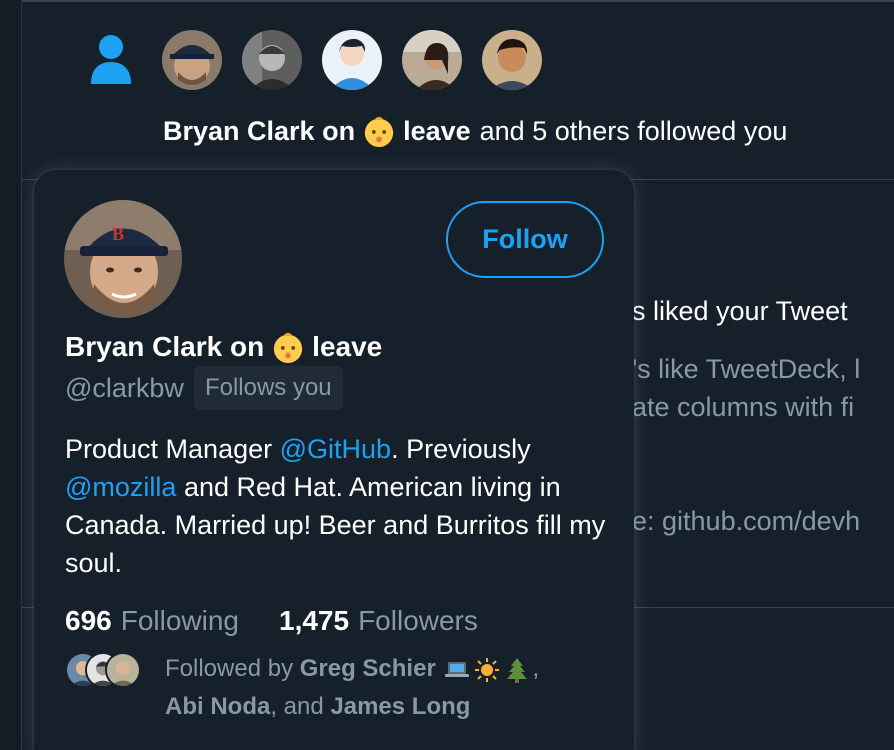  I want to click on bio-mention-link: @GitHub, so click(335, 449).